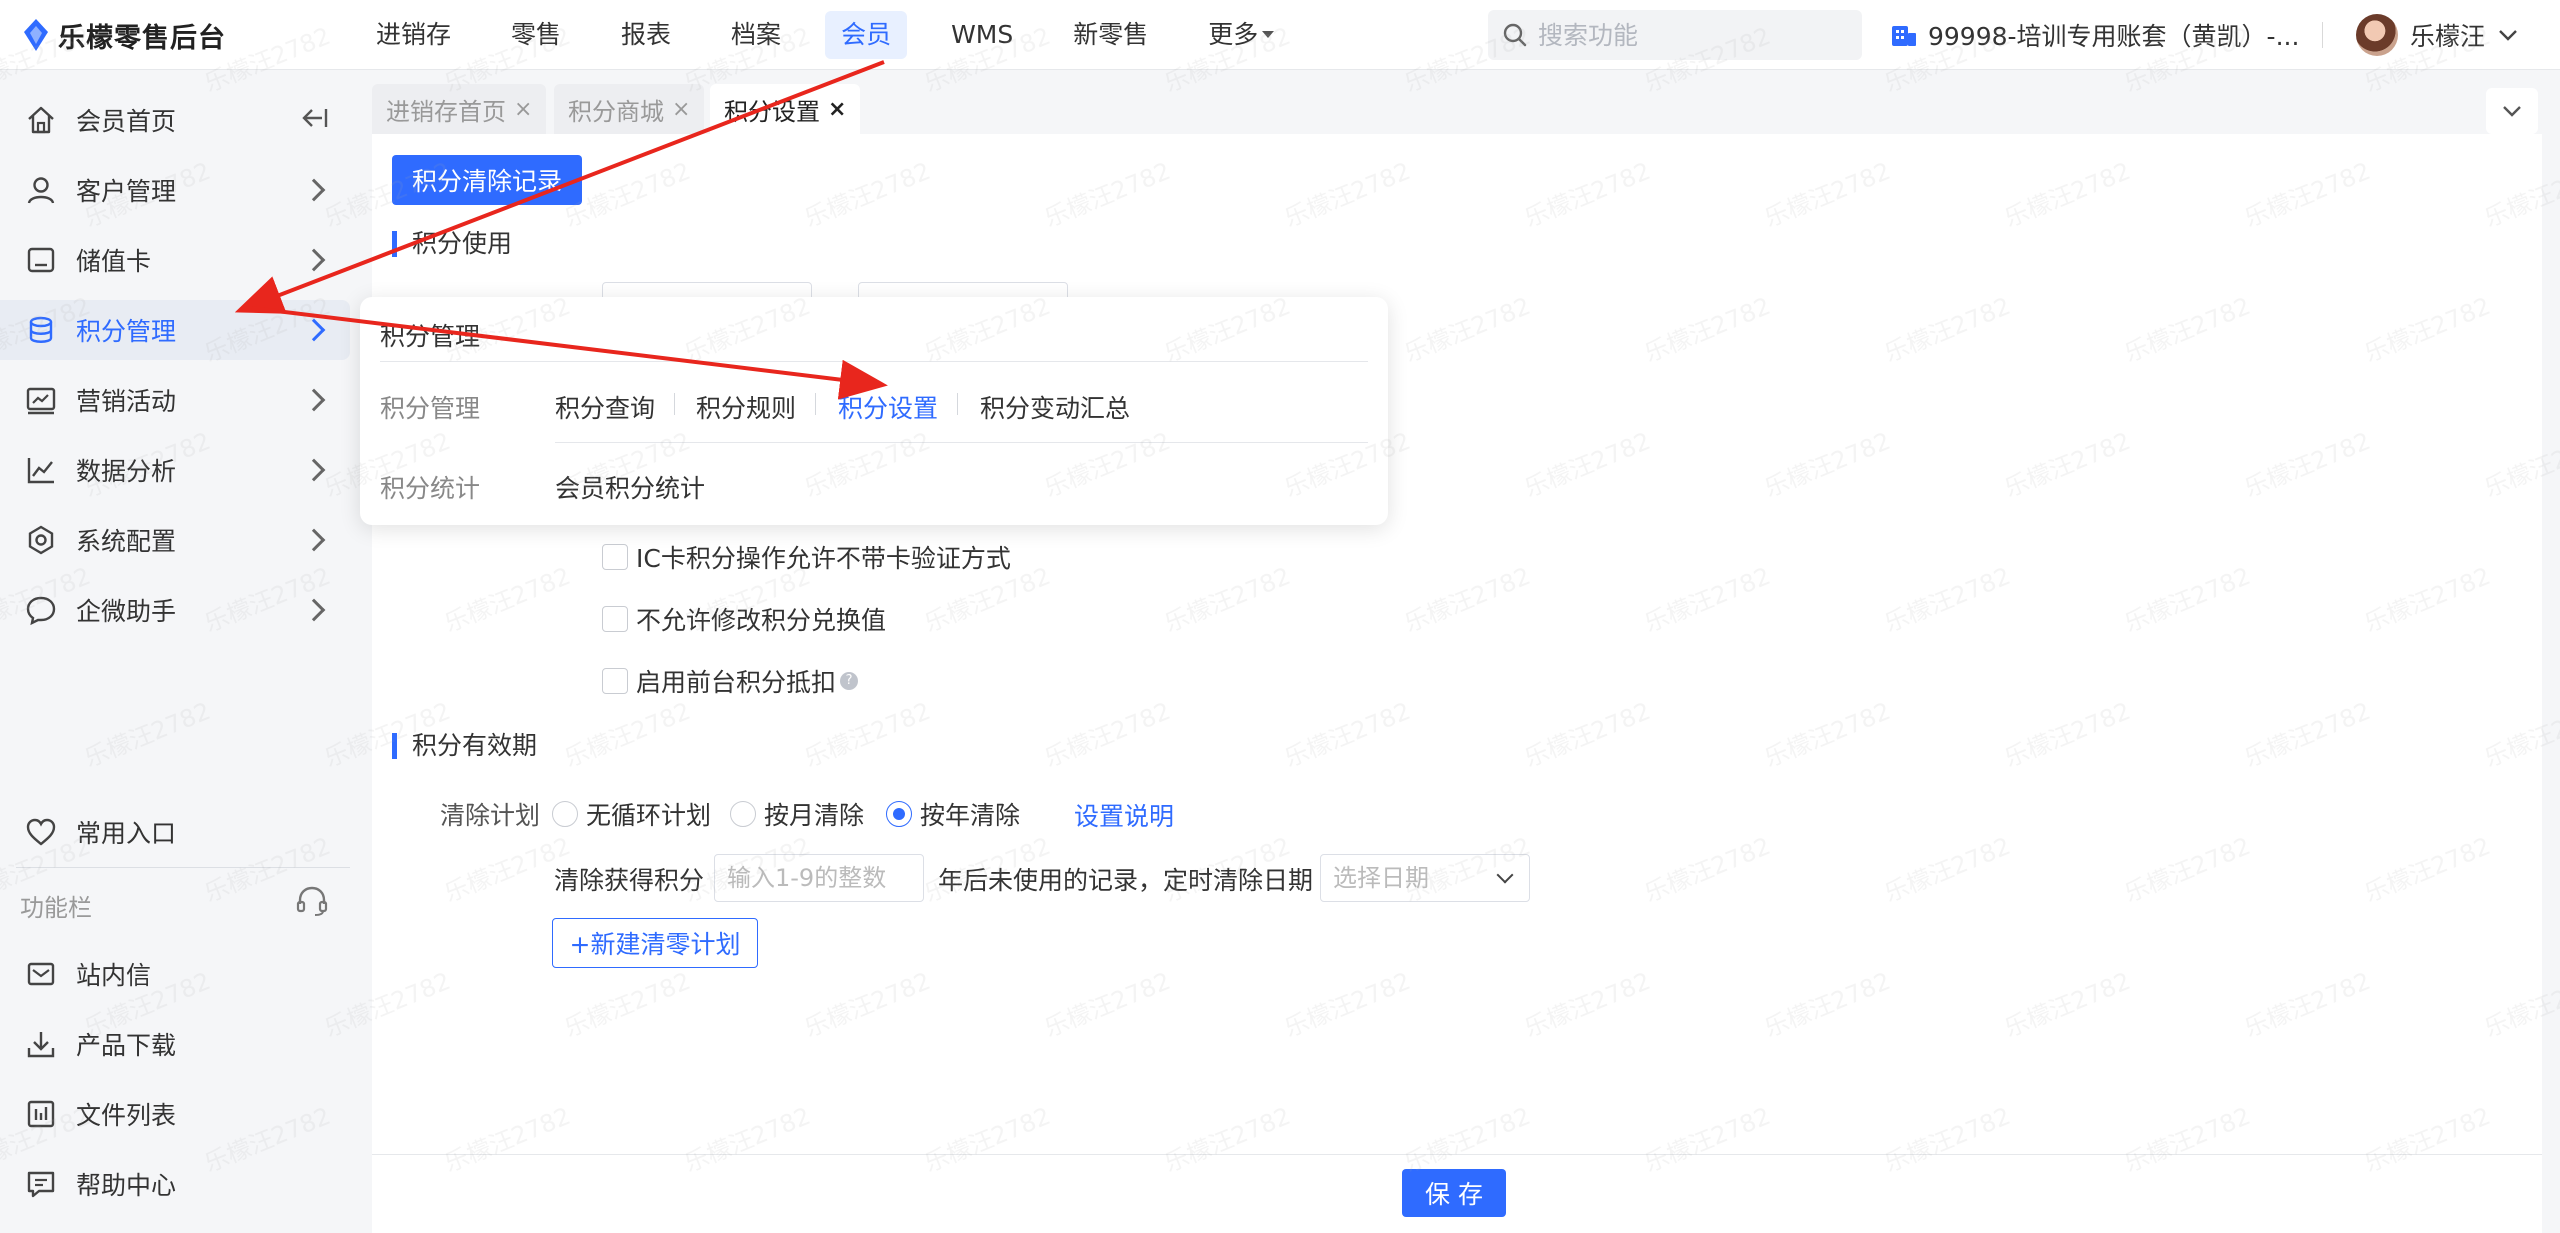 Image resolution: width=2560 pixels, height=1233 pixels. Describe the element at coordinates (487, 180) in the screenshot. I see `clear-records-button: 积分清除记录` at that location.